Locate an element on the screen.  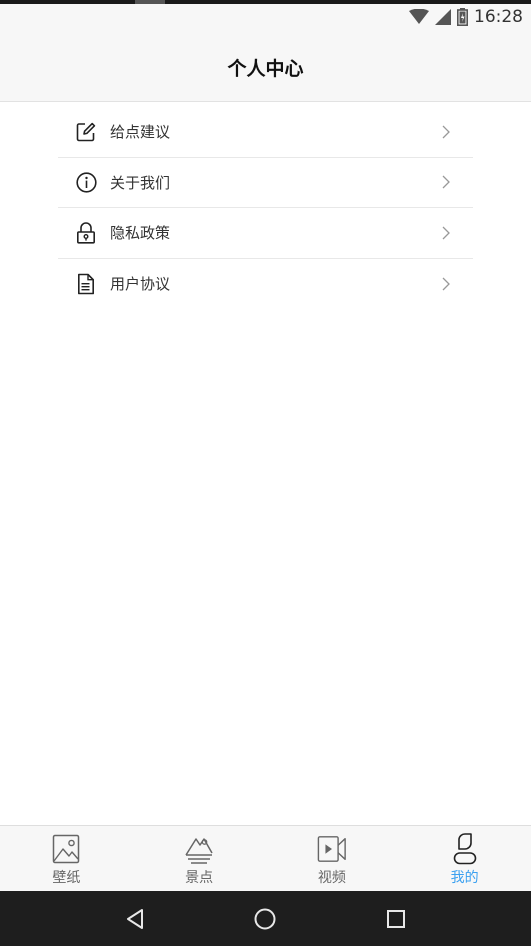
system-navigation-bar is located at coordinates (265, 918).